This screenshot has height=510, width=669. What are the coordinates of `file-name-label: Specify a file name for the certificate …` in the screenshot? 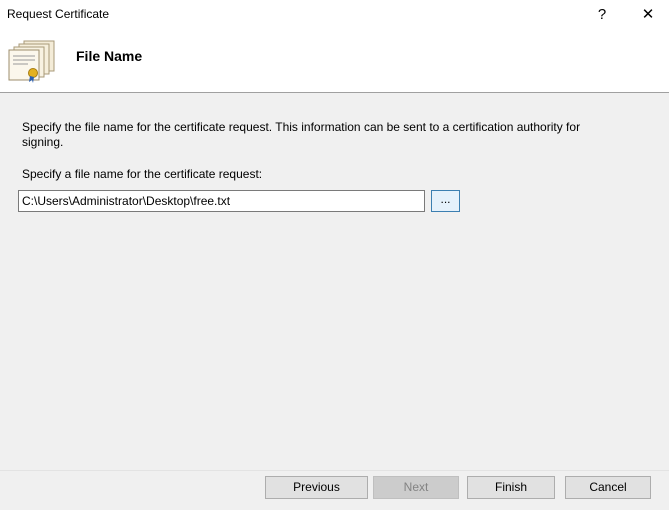 It's located at (142, 174).